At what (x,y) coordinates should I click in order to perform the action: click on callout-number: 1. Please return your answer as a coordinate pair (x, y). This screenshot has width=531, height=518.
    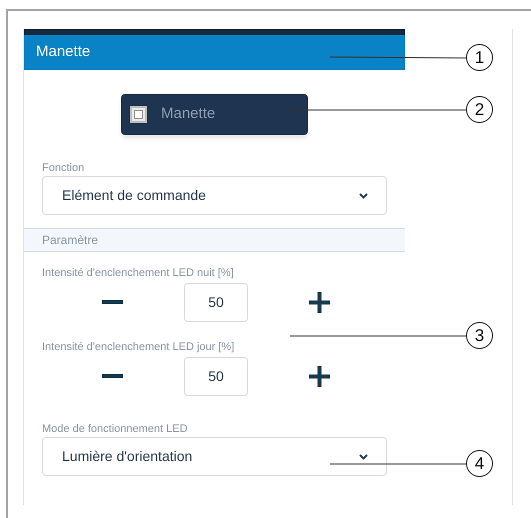
    Looking at the image, I should click on (479, 57).